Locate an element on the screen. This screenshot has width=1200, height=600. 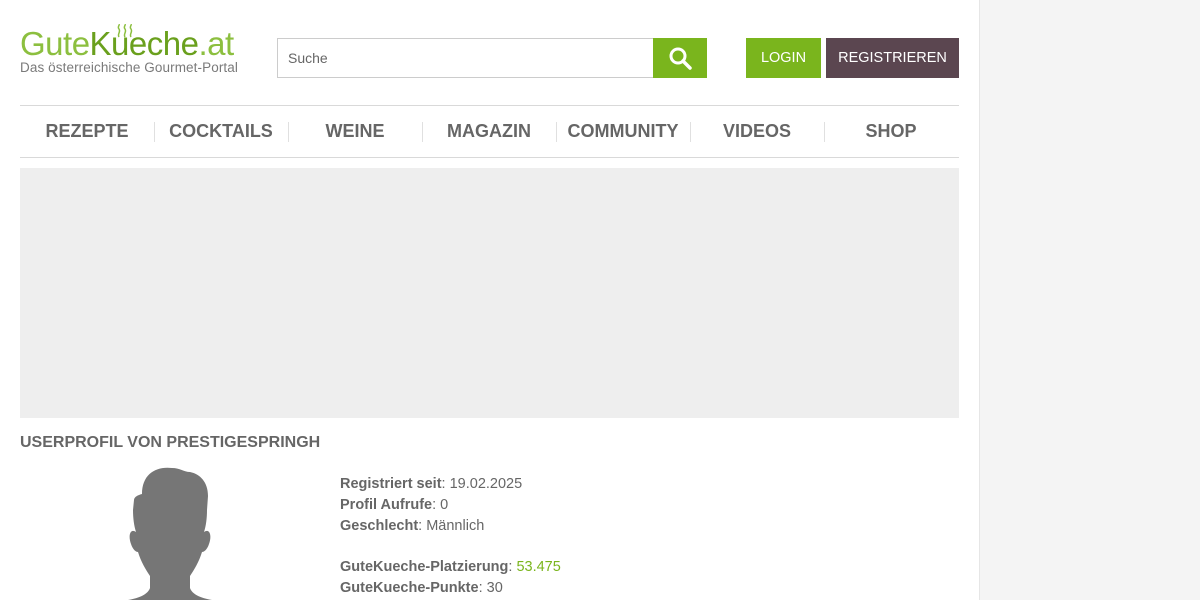
register-button: REGISTRIEREN is located at coordinates (892, 58).